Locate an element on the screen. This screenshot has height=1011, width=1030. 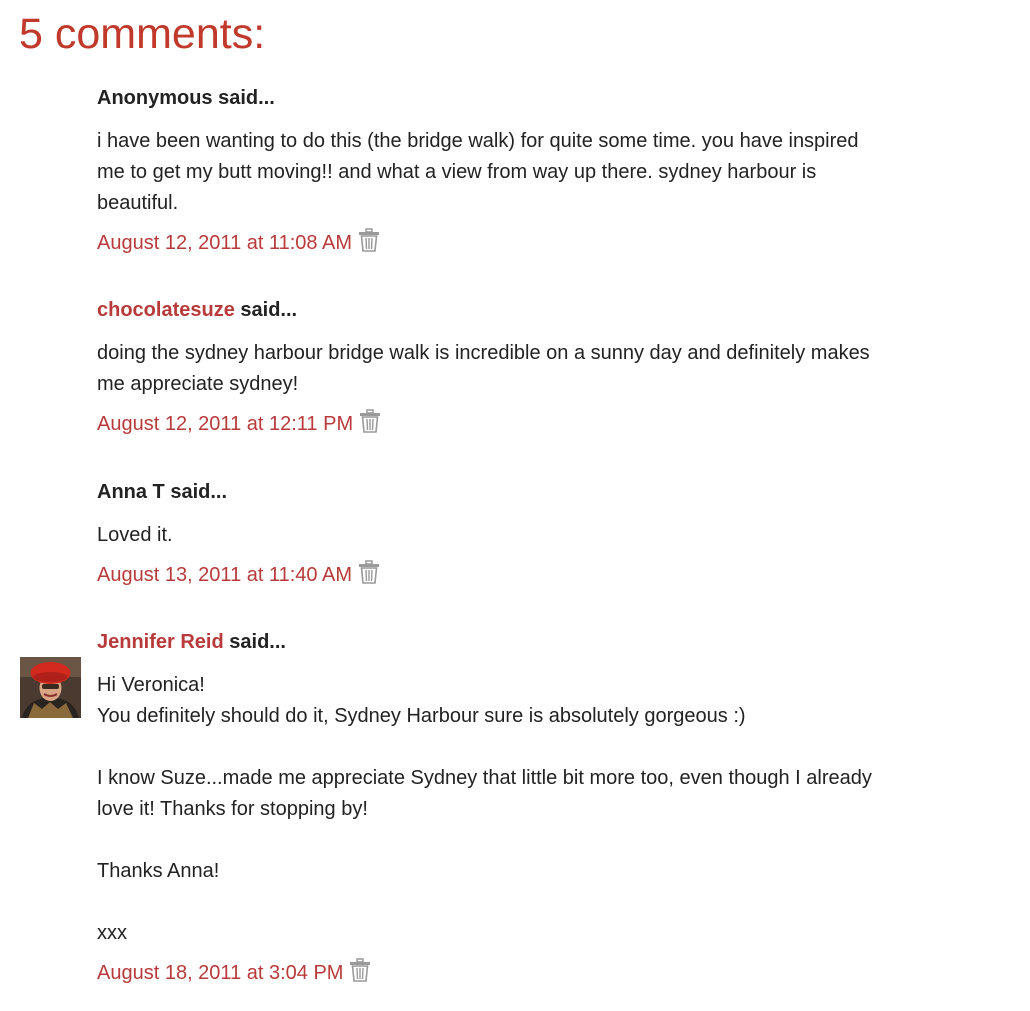
comment-author: Anonymous is located at coordinates (155, 98).